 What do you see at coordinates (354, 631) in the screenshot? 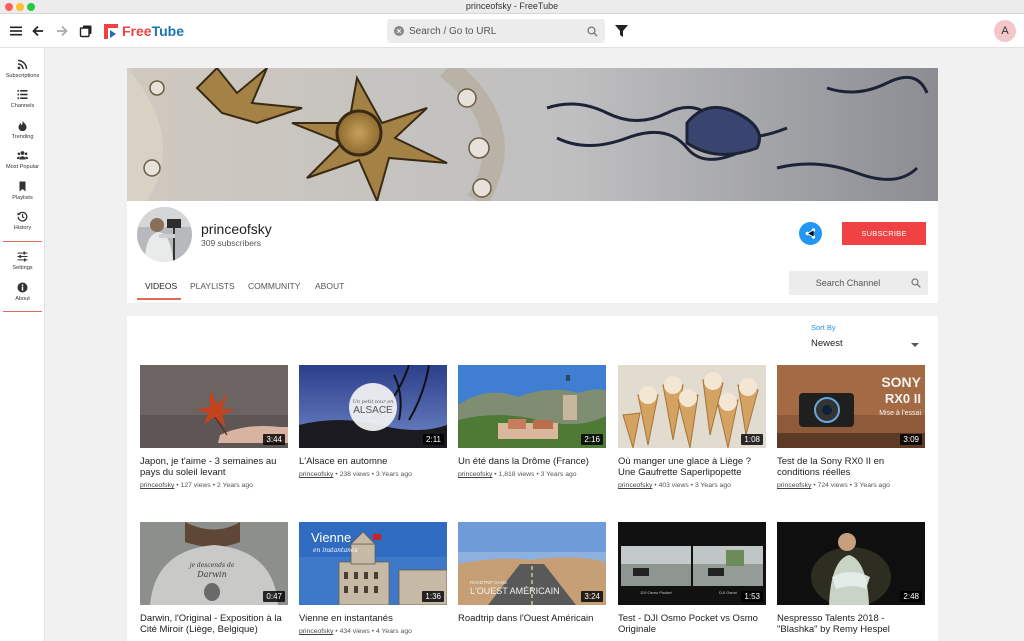
I see `video-views: 434 views` at bounding box center [354, 631].